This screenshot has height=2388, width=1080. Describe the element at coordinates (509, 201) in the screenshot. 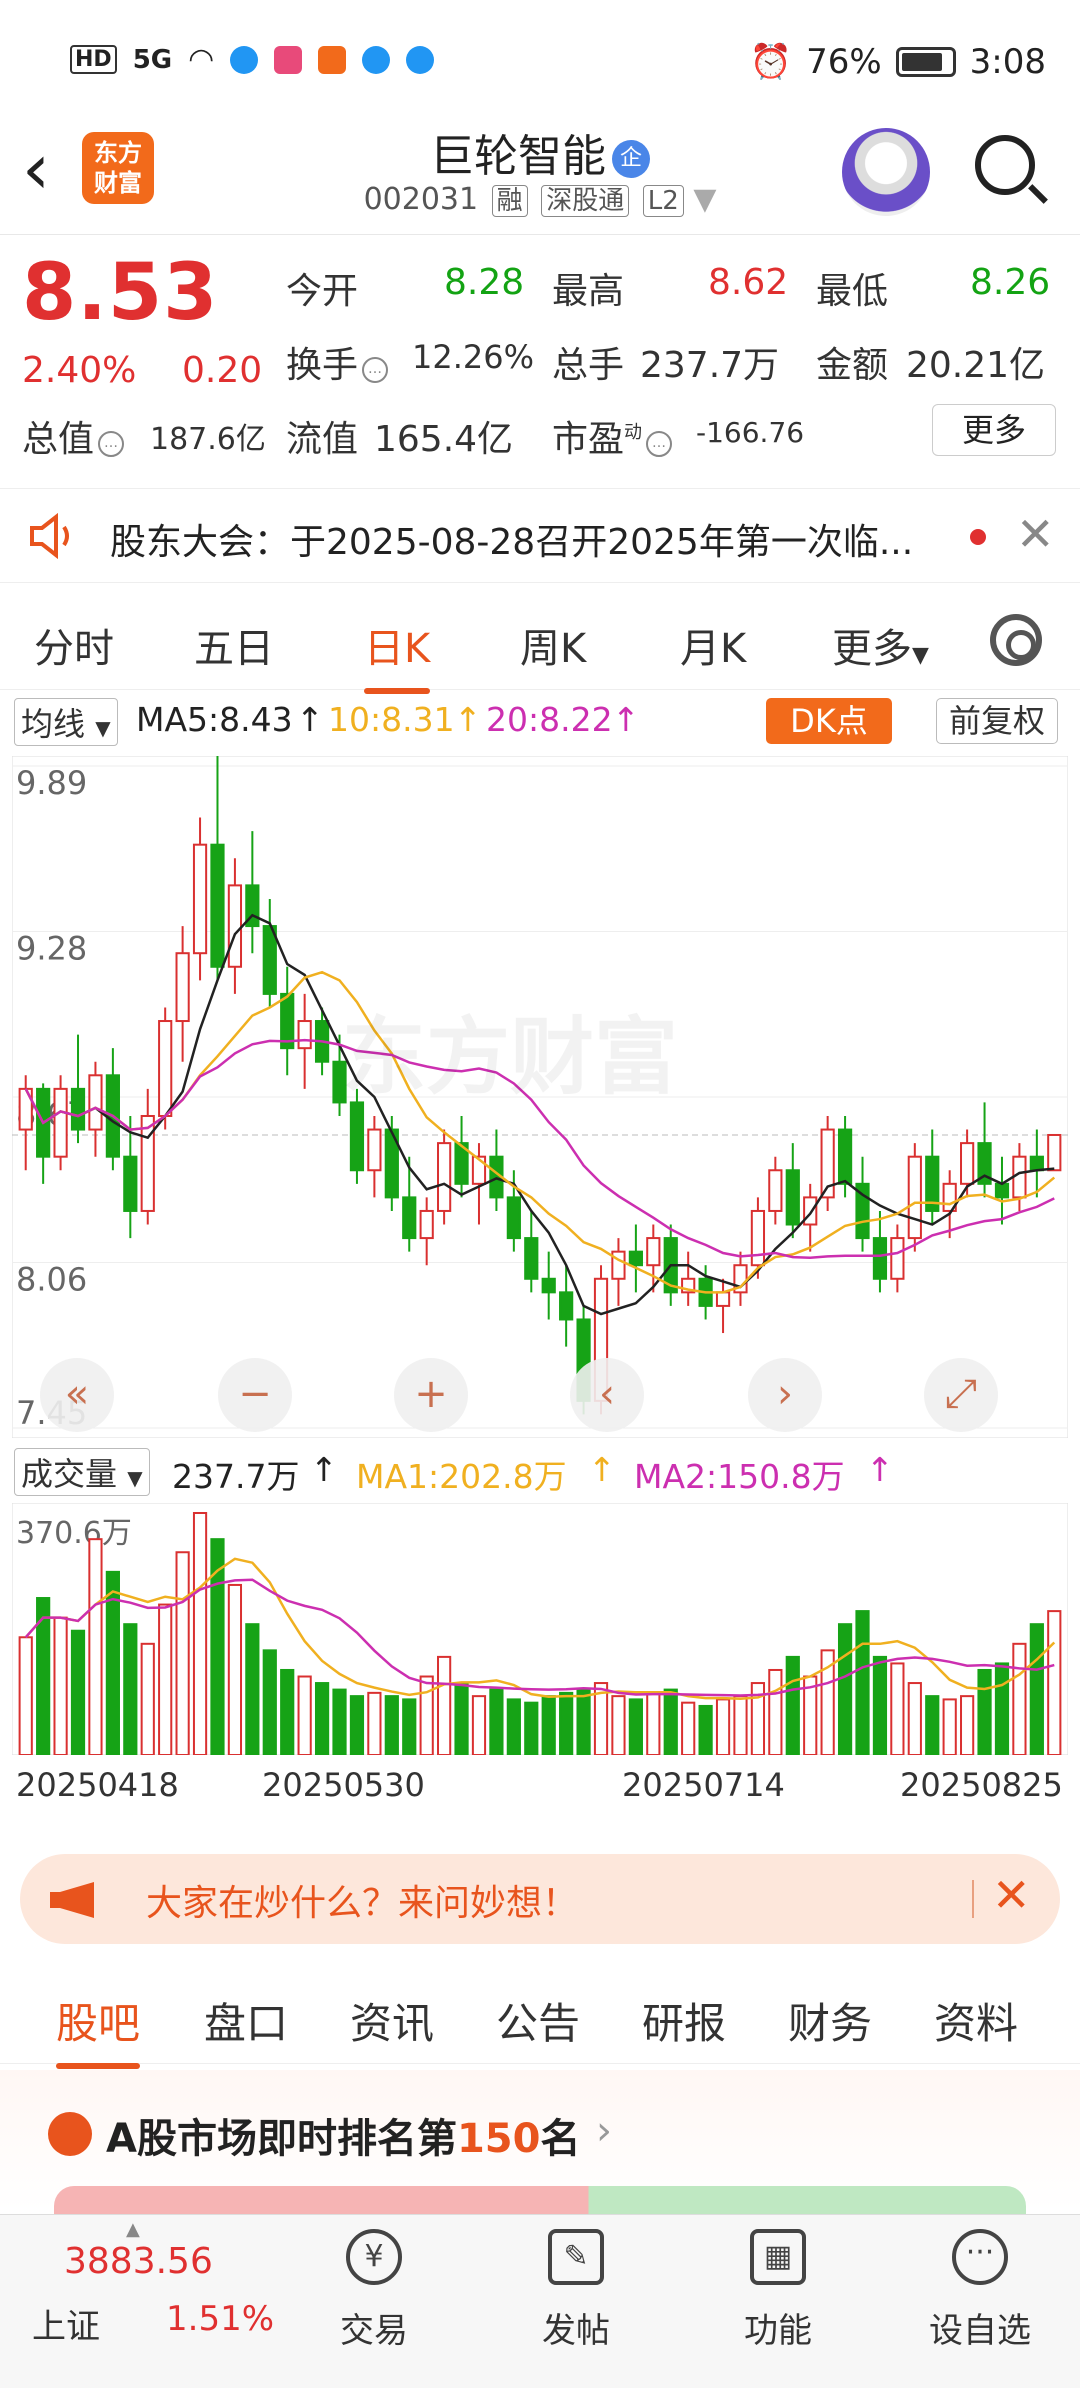

I see `margin-badge: 融` at that location.